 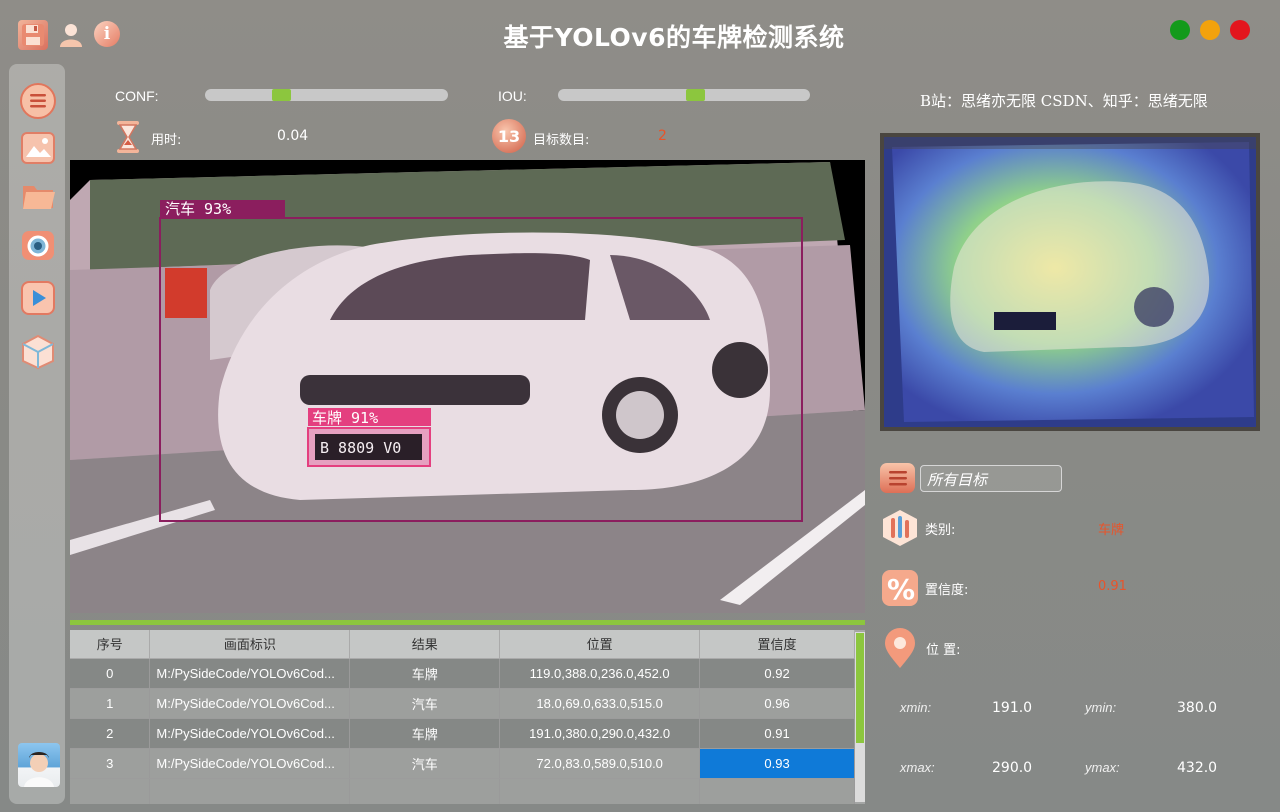 What do you see at coordinates (1012, 768) in the screenshot?
I see `xmax-value: 290.0` at bounding box center [1012, 768].